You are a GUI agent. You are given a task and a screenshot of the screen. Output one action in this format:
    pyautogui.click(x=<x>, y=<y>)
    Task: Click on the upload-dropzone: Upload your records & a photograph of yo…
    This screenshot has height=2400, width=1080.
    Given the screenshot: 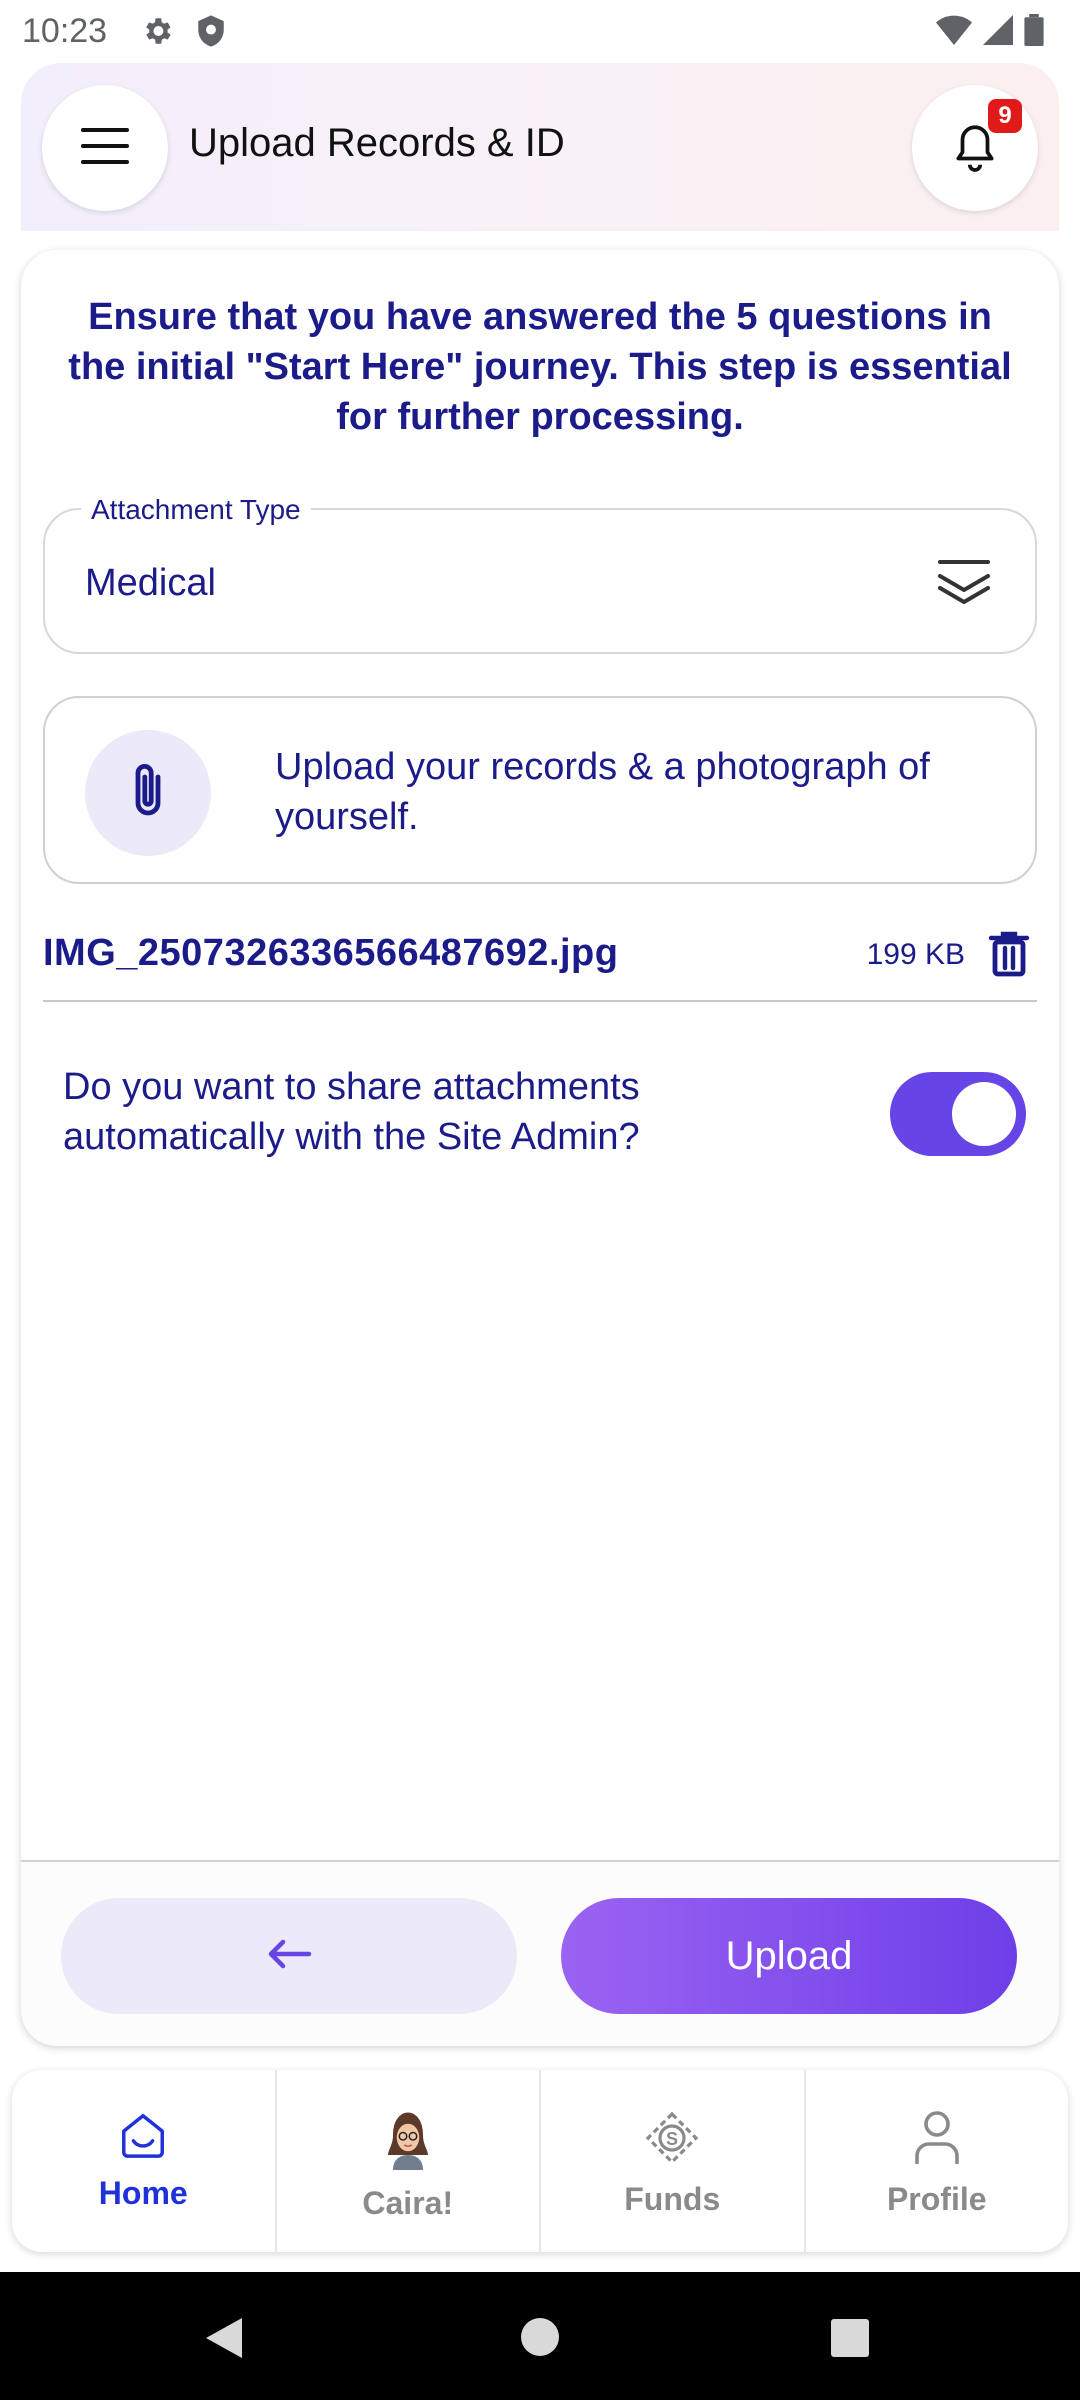 What is the action you would take?
    pyautogui.click(x=540, y=790)
    